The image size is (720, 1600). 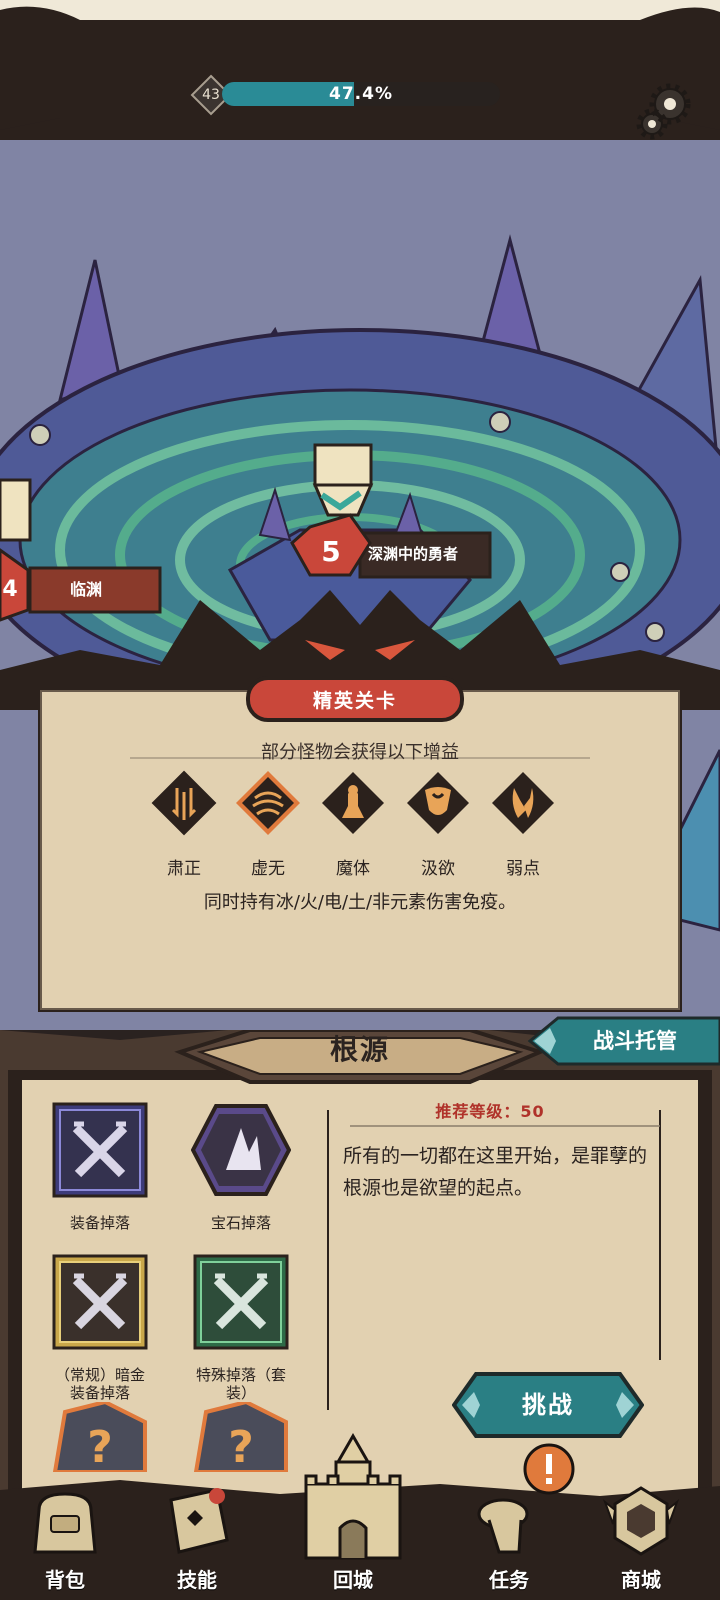 I want to click on challenge-label: 挑战, so click(x=548, y=1405).